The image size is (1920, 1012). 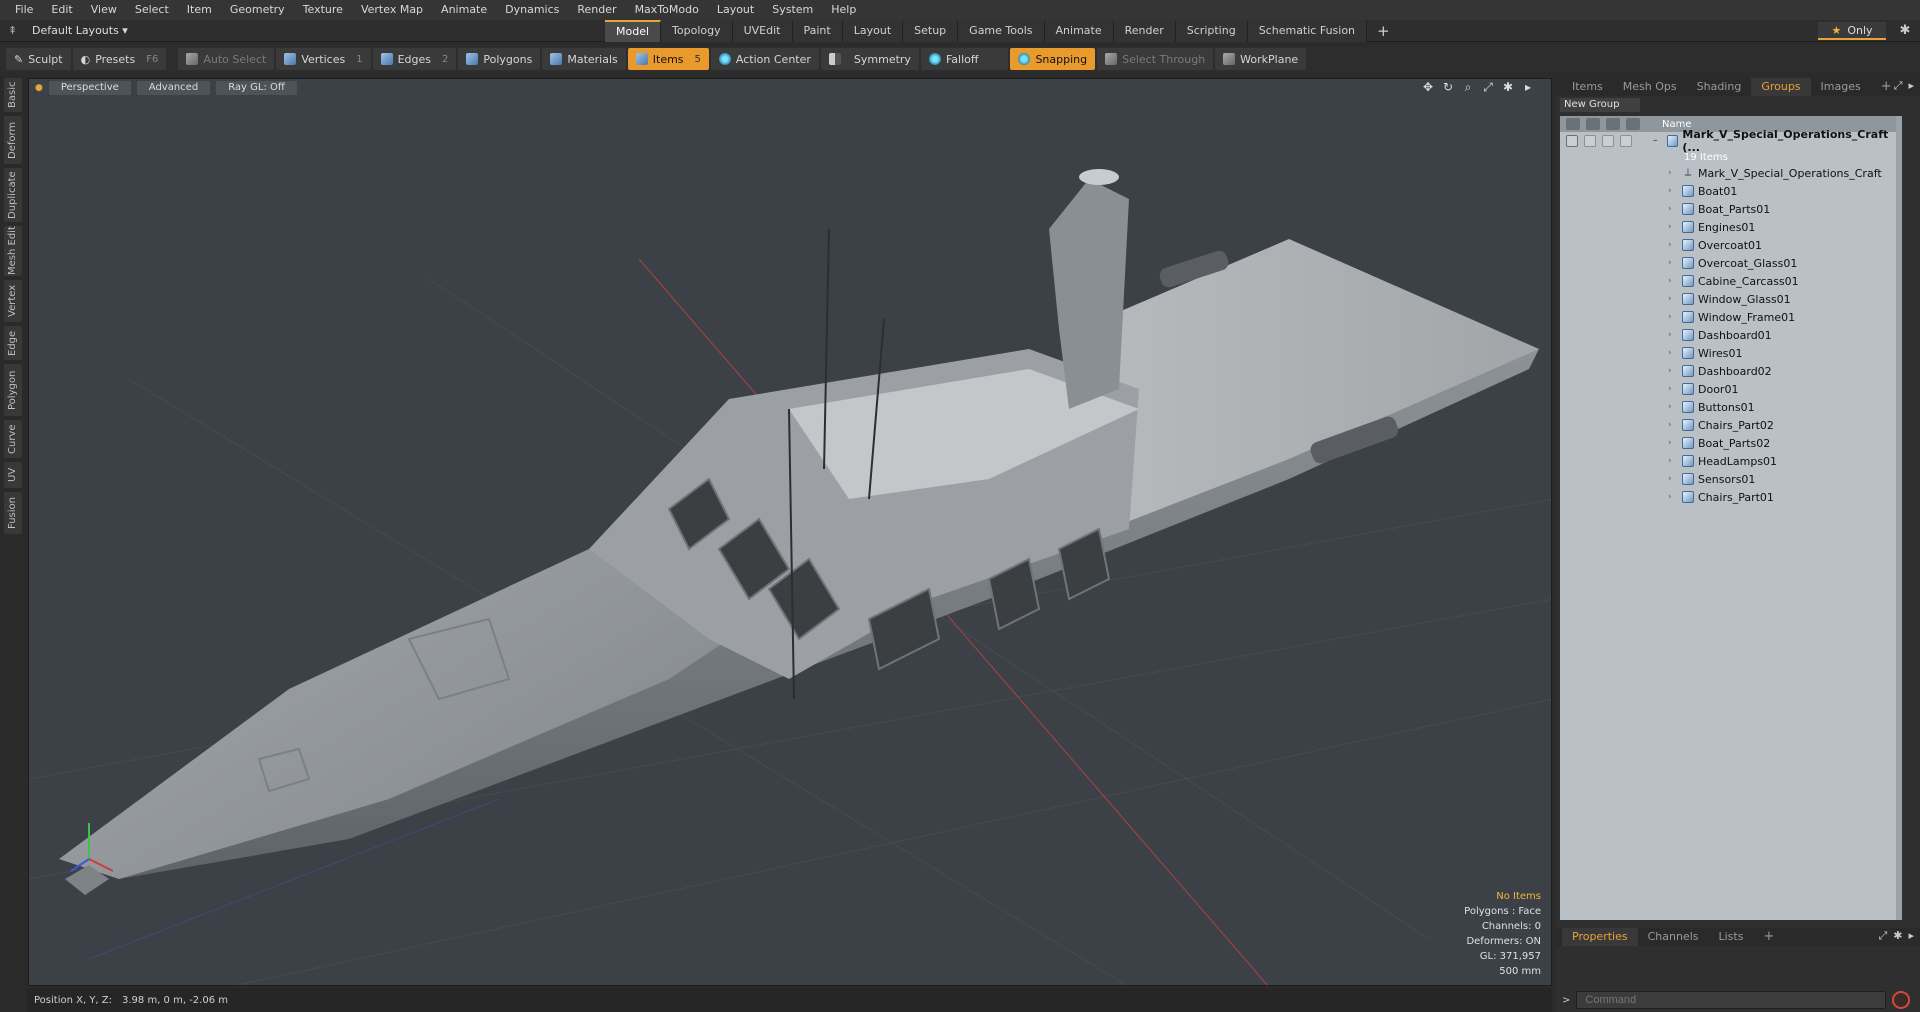 I want to click on add-properties-tab-button: +, so click(x=1768, y=937).